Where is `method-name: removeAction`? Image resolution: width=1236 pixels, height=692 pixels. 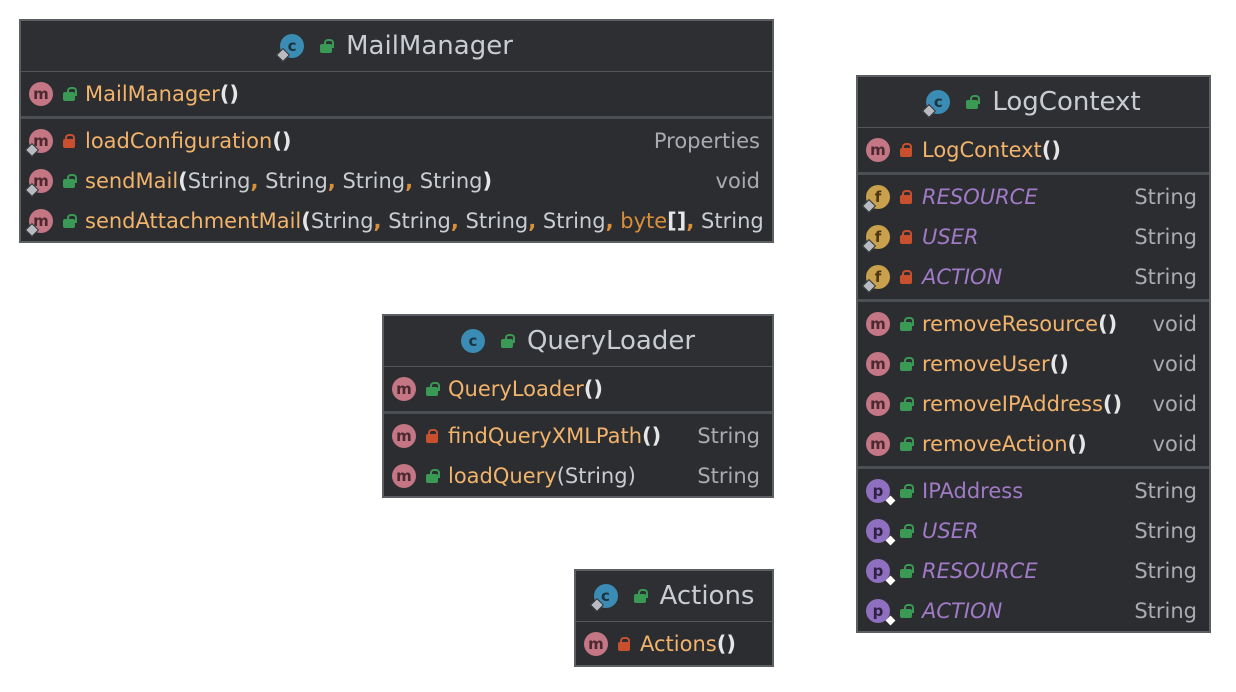 method-name: removeAction is located at coordinates (995, 444).